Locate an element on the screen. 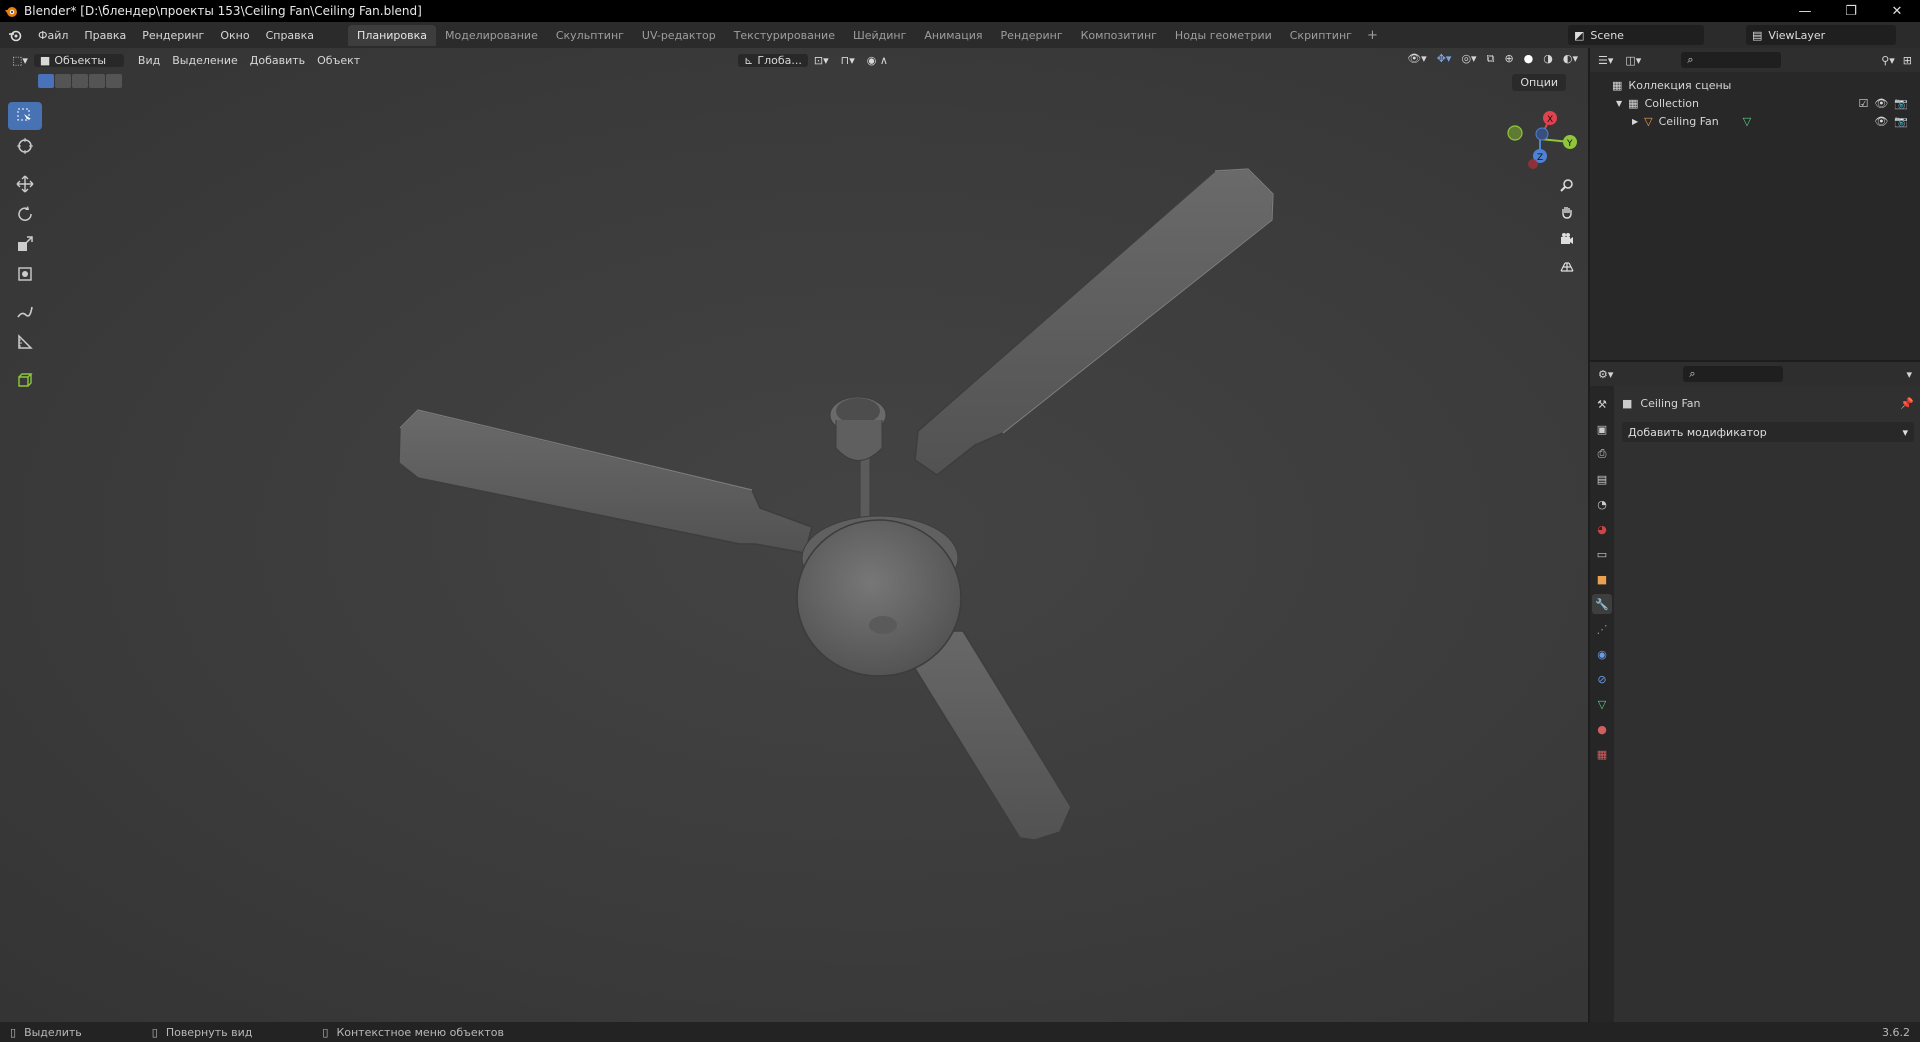  world-tab-icon: ◕ is located at coordinates (1602, 529).